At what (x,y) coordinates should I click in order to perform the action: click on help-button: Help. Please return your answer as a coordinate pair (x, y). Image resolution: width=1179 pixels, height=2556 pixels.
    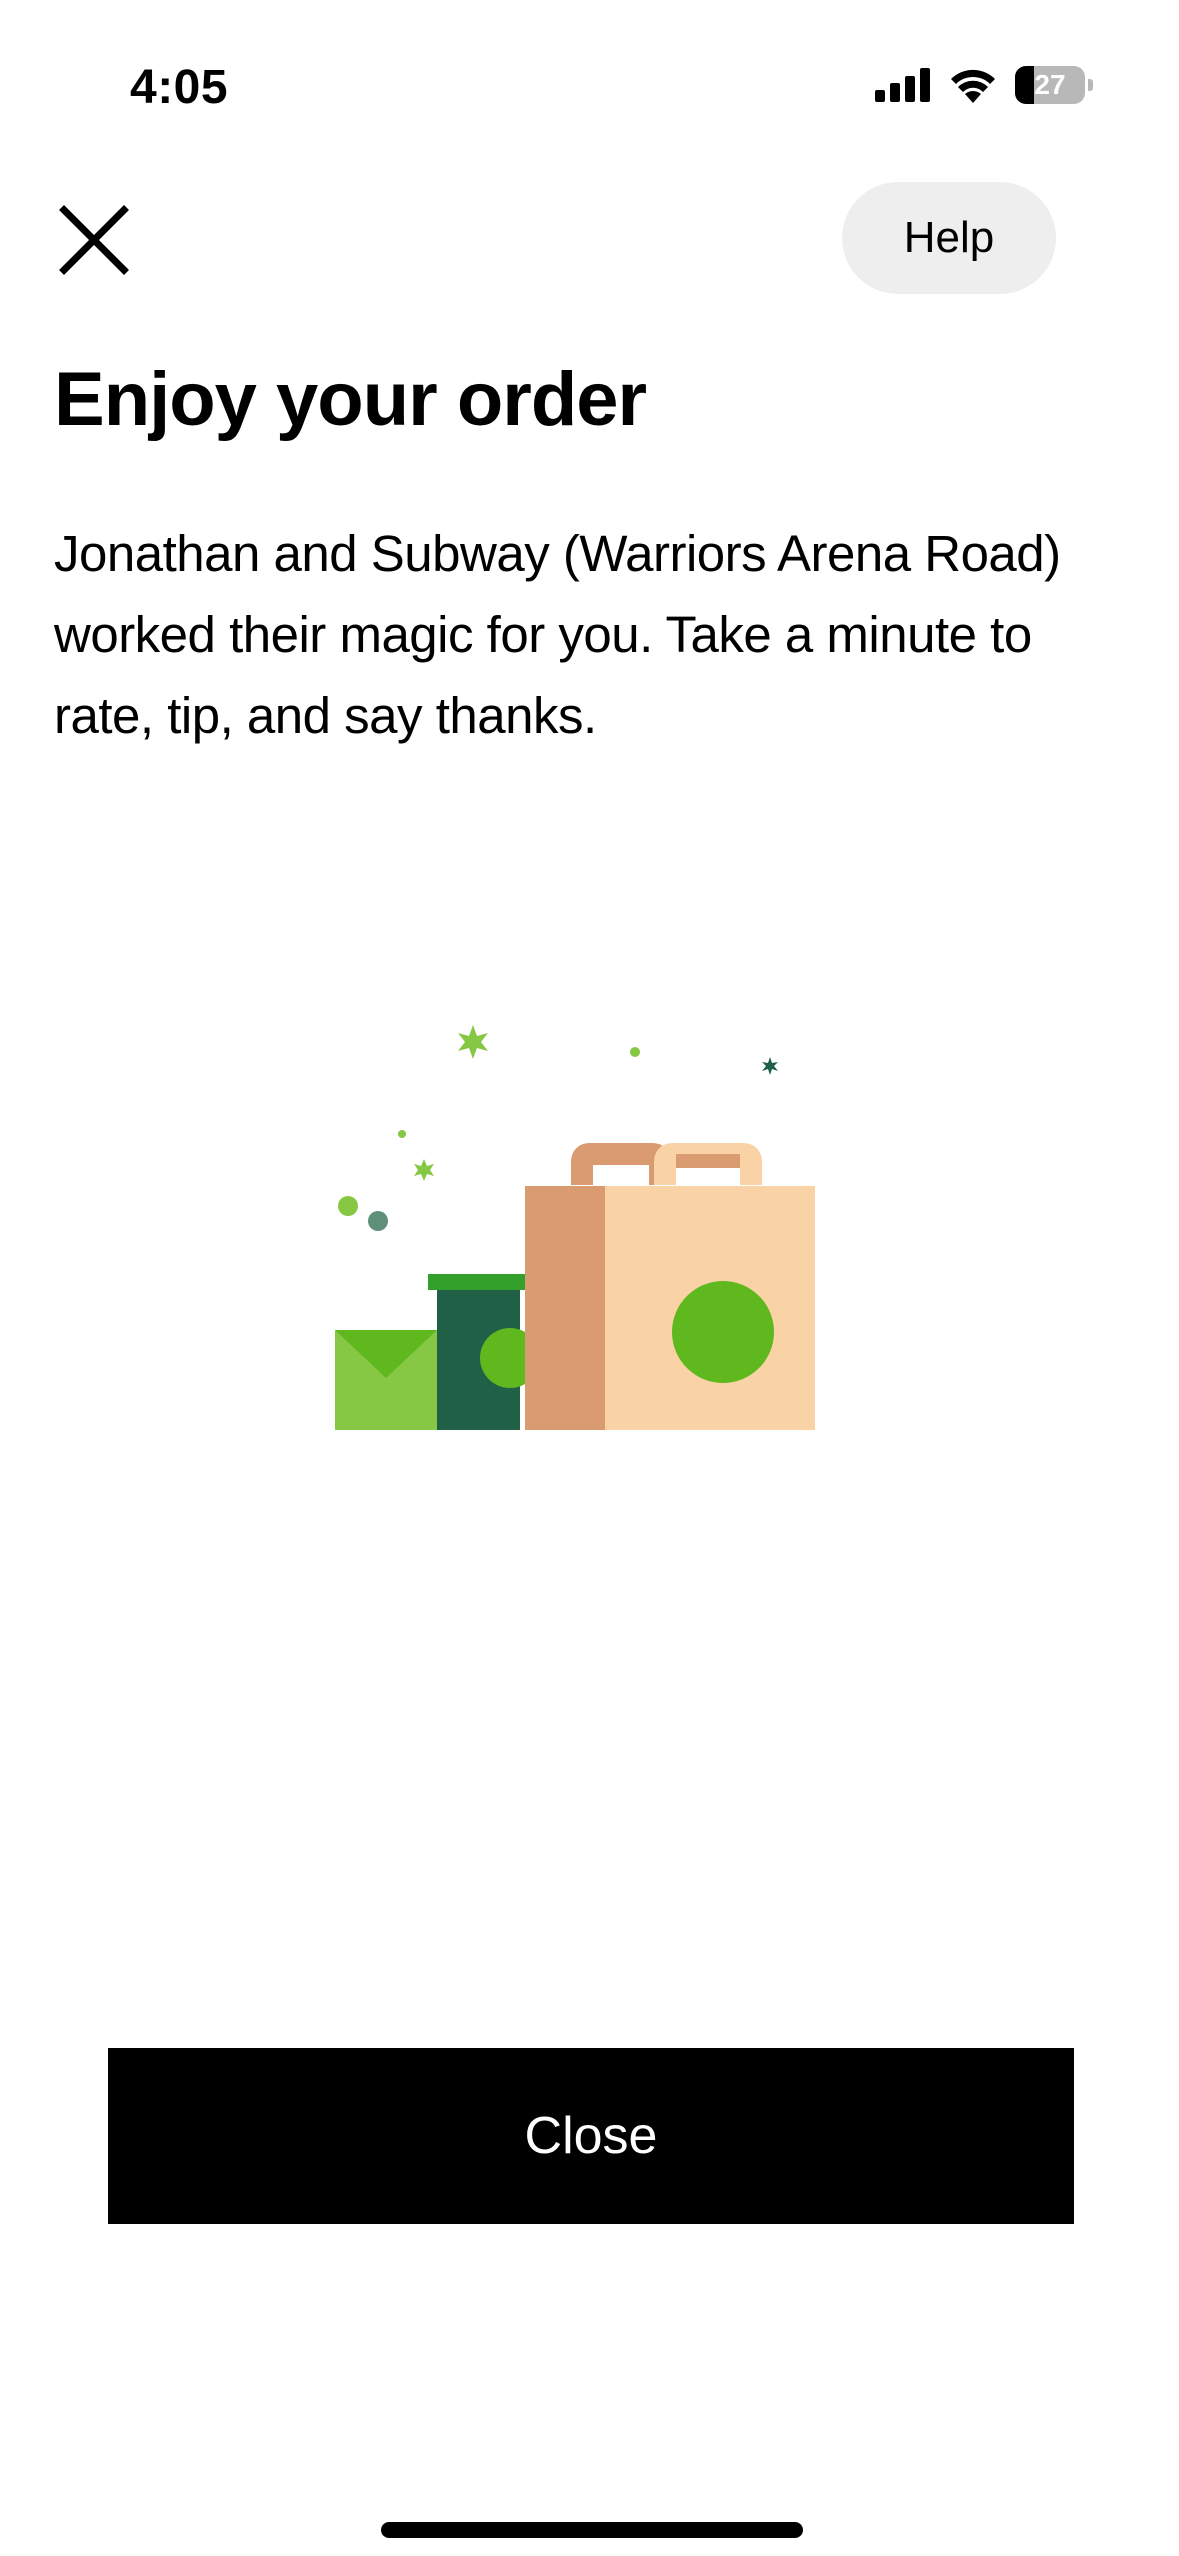
    Looking at the image, I should click on (949, 238).